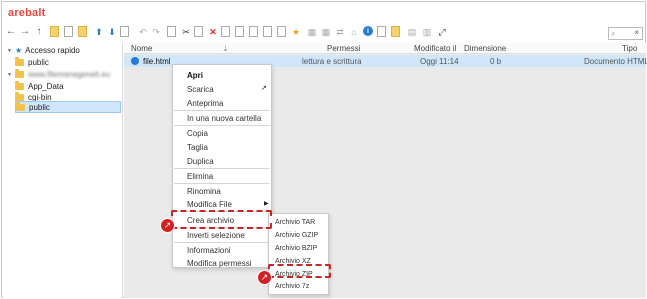 The width and height of the screenshot is (647, 299). I want to click on tree-public: public, so click(68, 107).